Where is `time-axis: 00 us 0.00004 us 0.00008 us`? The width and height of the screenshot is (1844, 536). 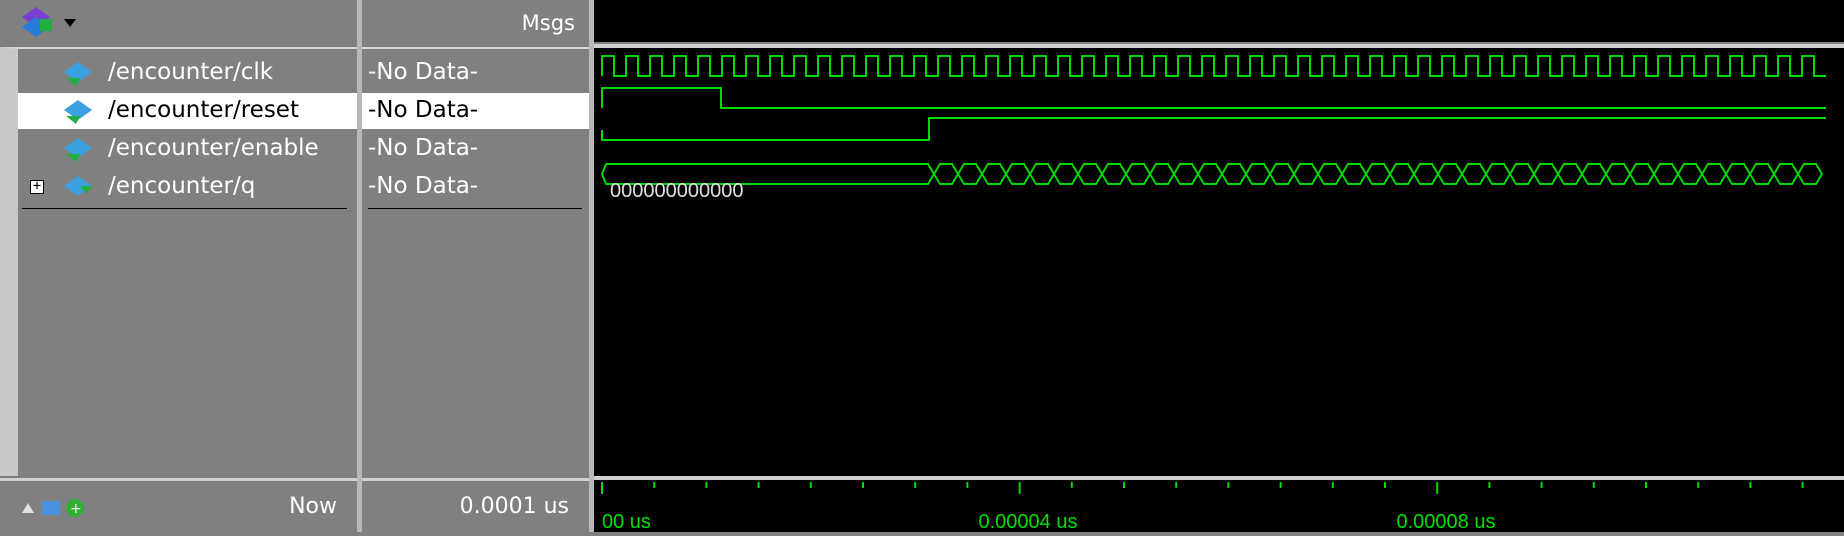 time-axis: 00 us 0.00004 us 0.00008 us is located at coordinates (1219, 504).